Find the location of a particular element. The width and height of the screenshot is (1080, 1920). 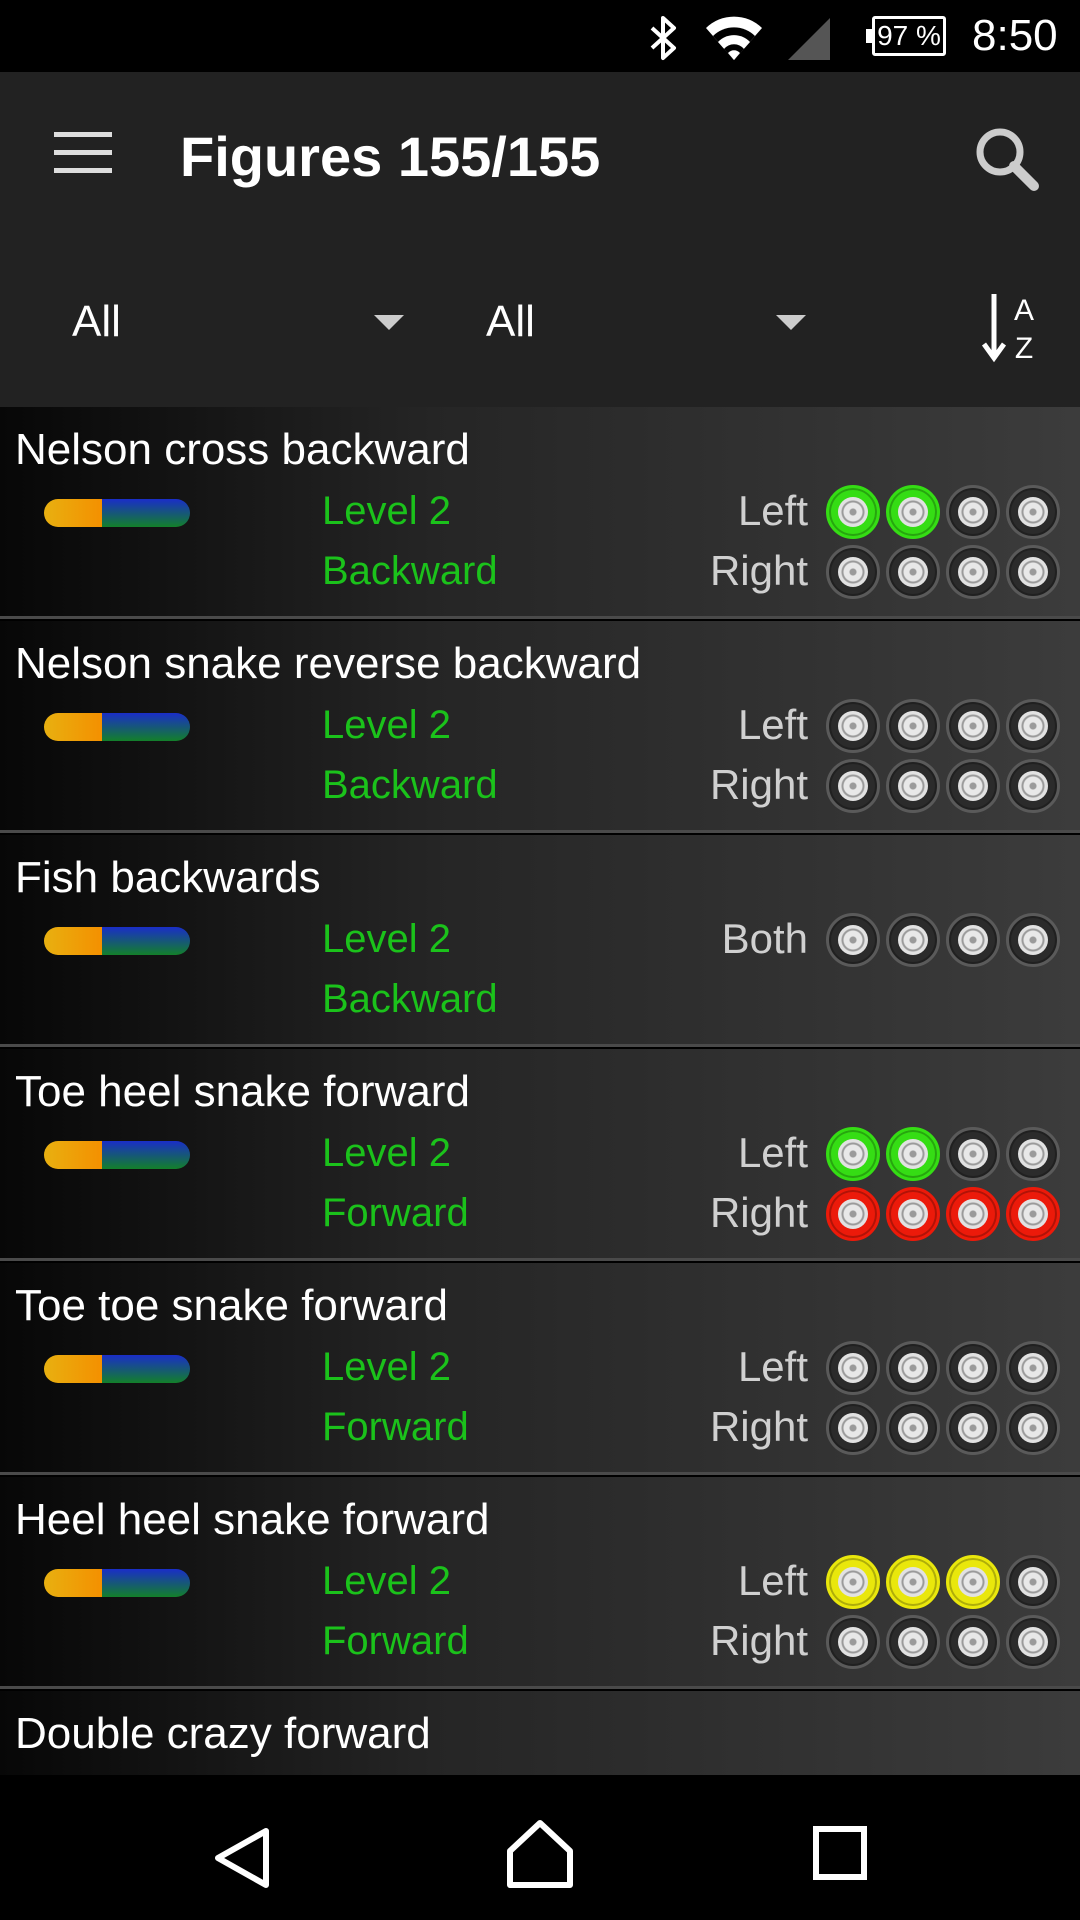

back-icon is located at coordinates (243, 1858).